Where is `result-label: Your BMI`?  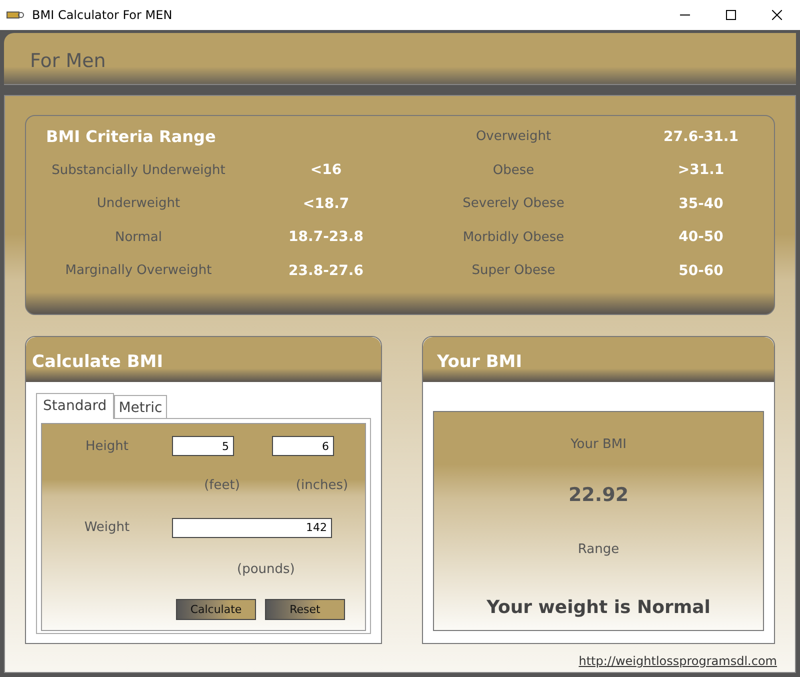
result-label: Your BMI is located at coordinates (598, 444).